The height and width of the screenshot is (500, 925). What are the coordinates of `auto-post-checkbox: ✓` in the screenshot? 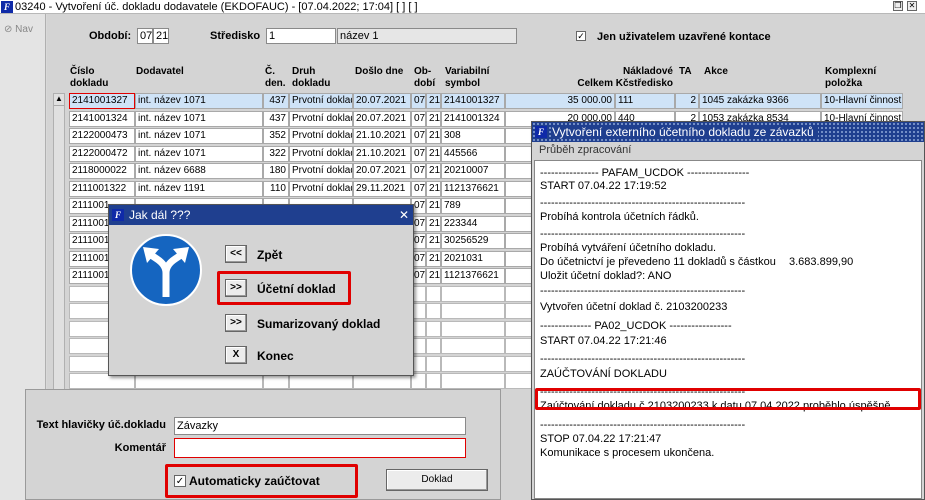 It's located at (180, 481).